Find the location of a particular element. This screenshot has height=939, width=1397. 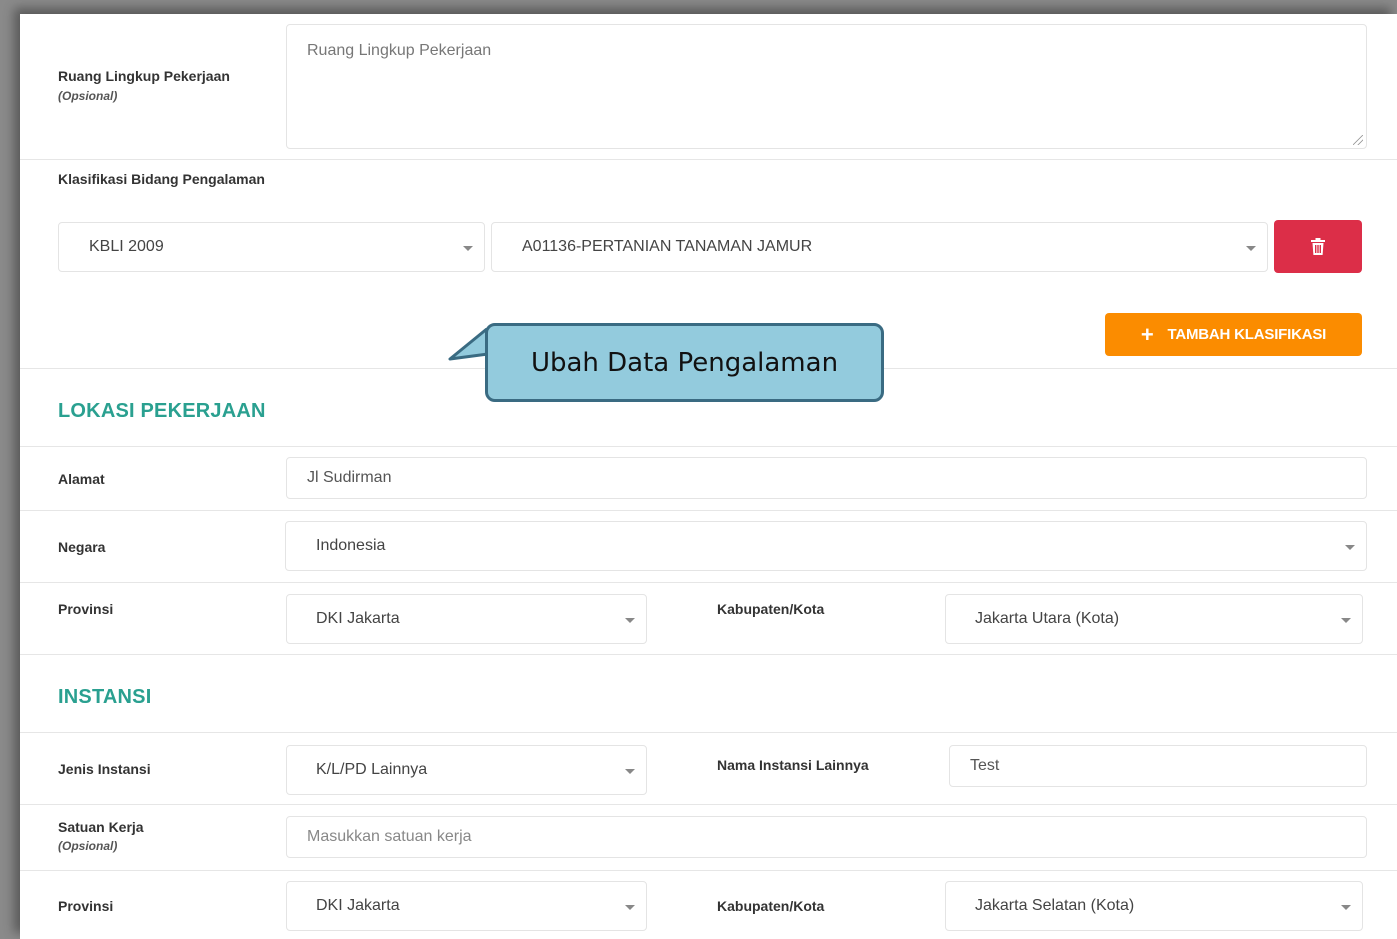

instansi-province-select: DKI Jakarta is located at coordinates (466, 906).